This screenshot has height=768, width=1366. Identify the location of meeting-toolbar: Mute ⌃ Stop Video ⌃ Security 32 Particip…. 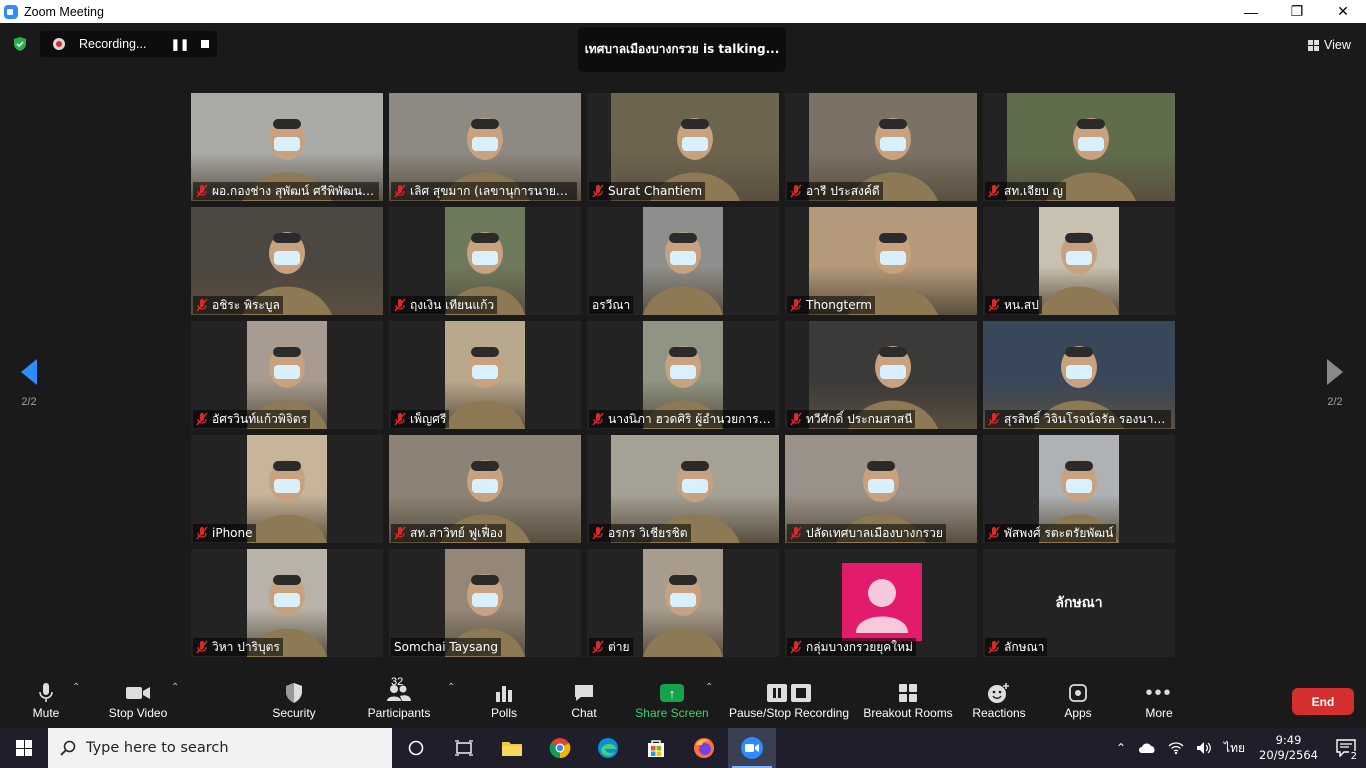
(683, 702).